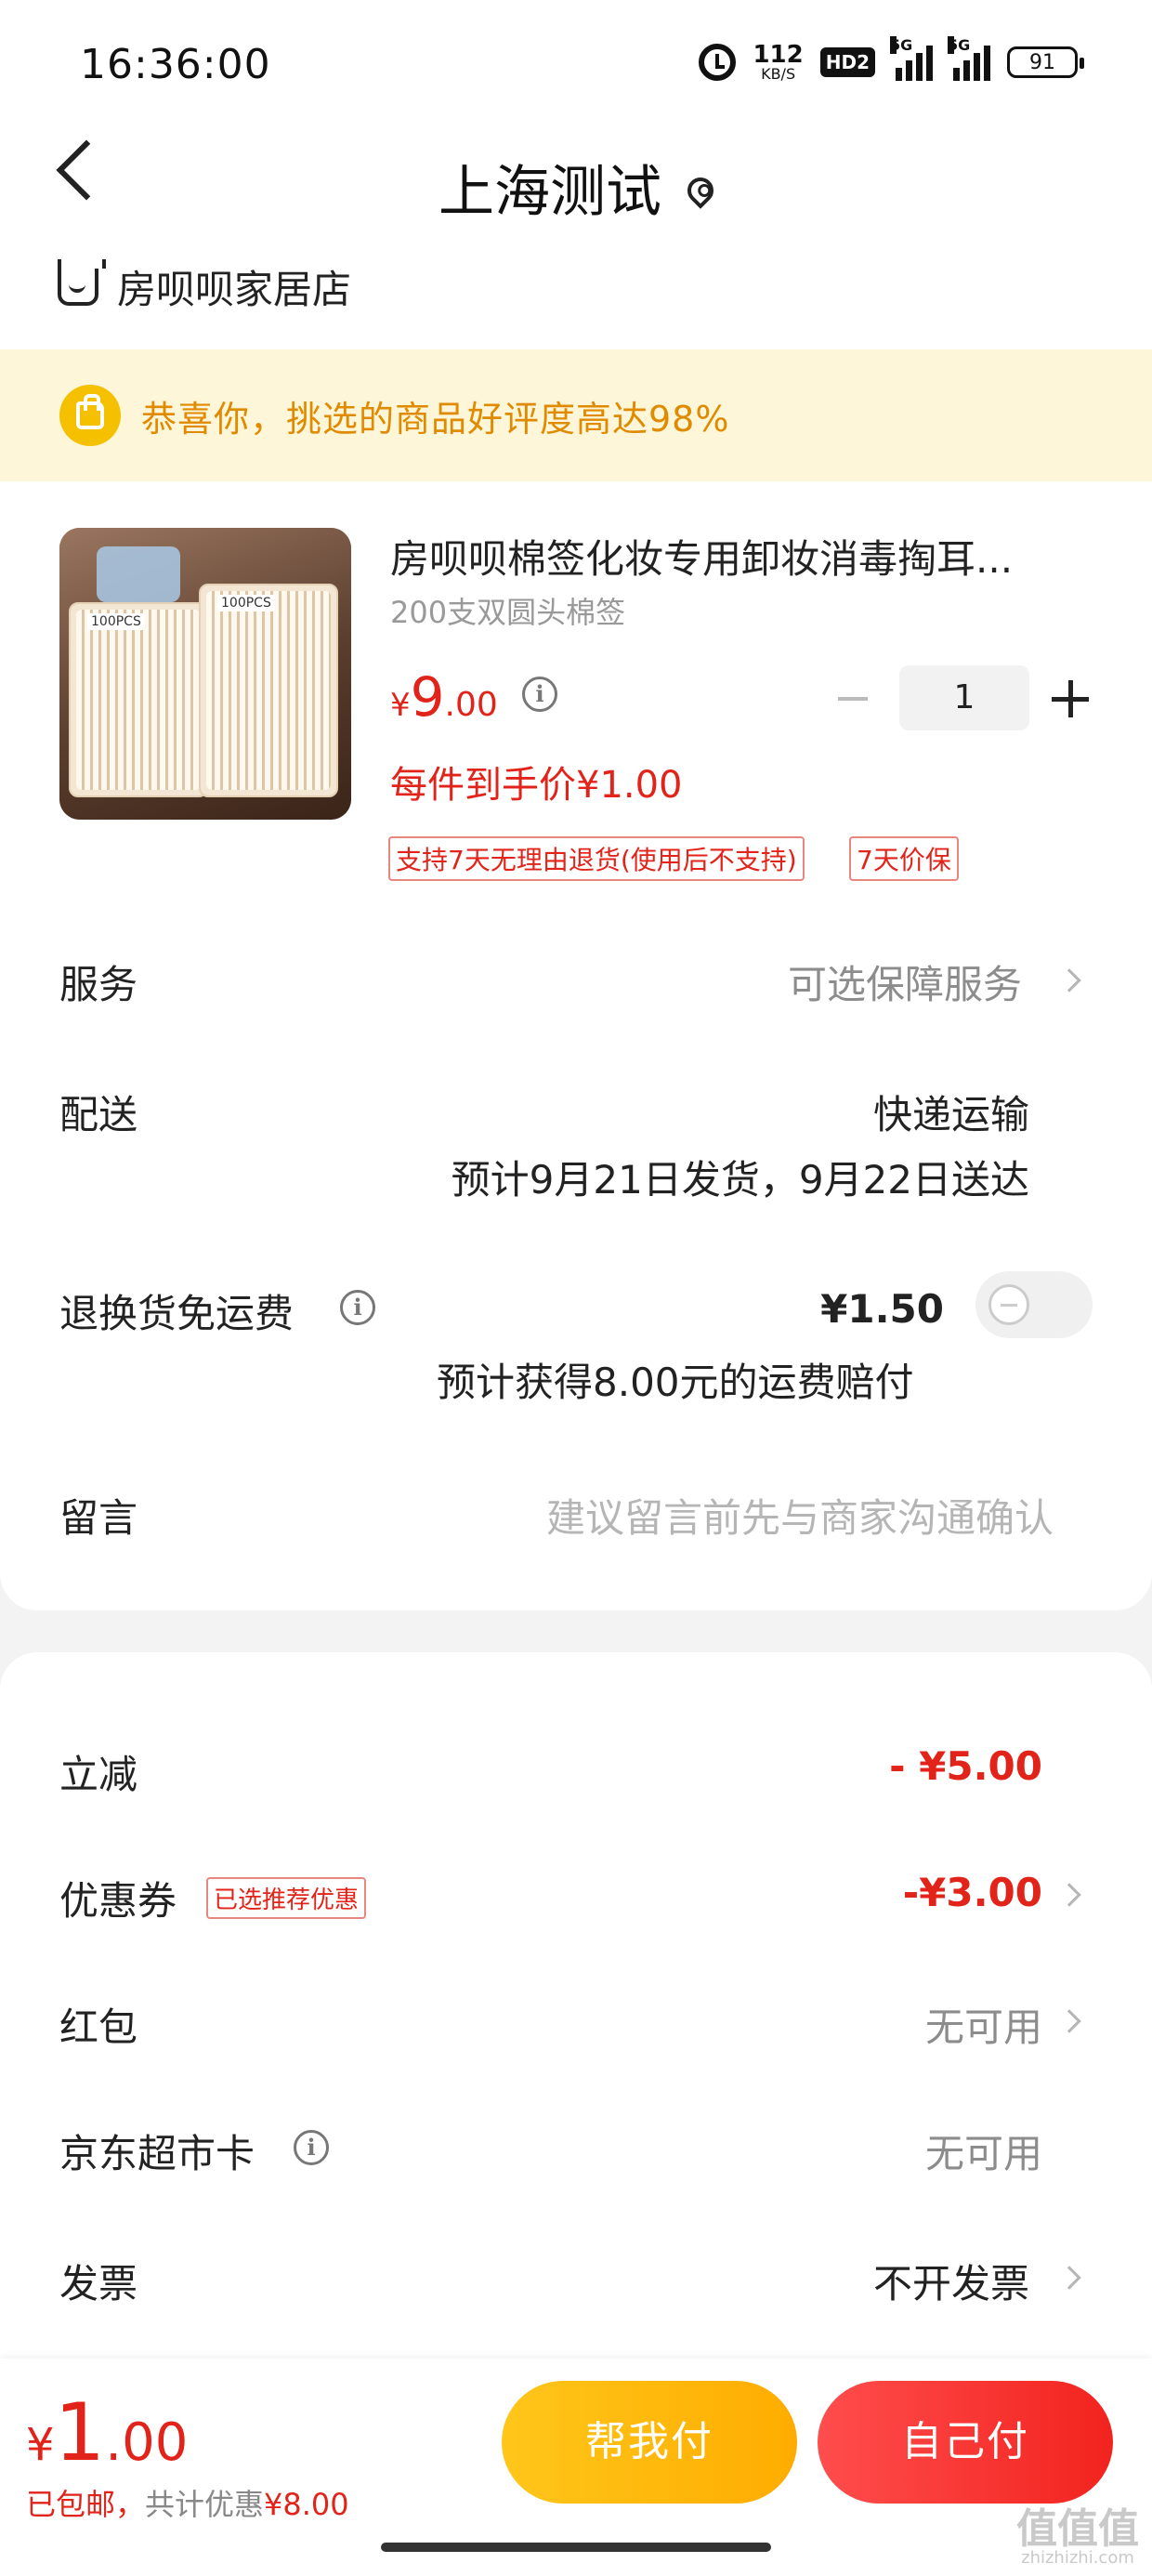  What do you see at coordinates (1034, 1304) in the screenshot?
I see `return-shipping-toggle` at bounding box center [1034, 1304].